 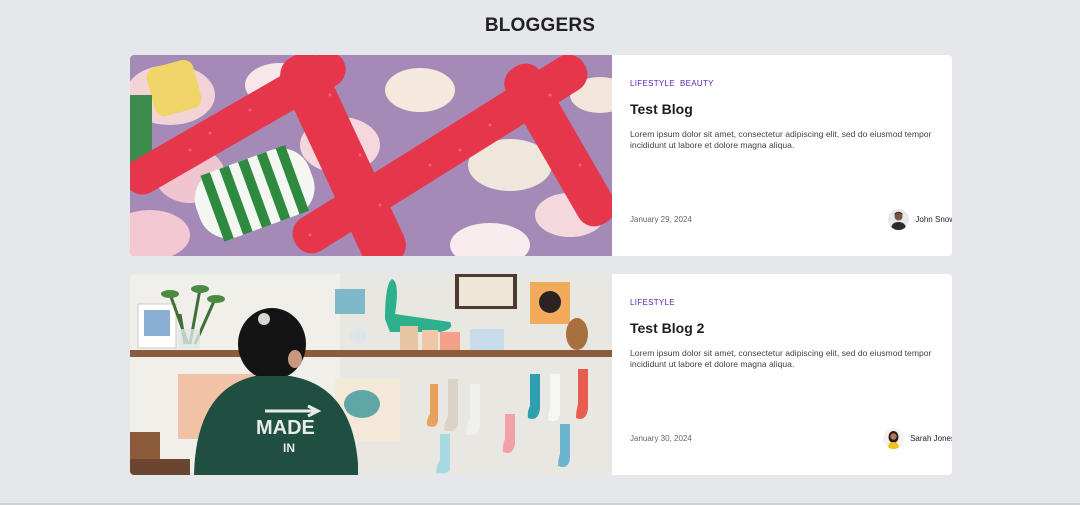 What do you see at coordinates (931, 438) in the screenshot?
I see `author-name: Sarah Jones` at bounding box center [931, 438].